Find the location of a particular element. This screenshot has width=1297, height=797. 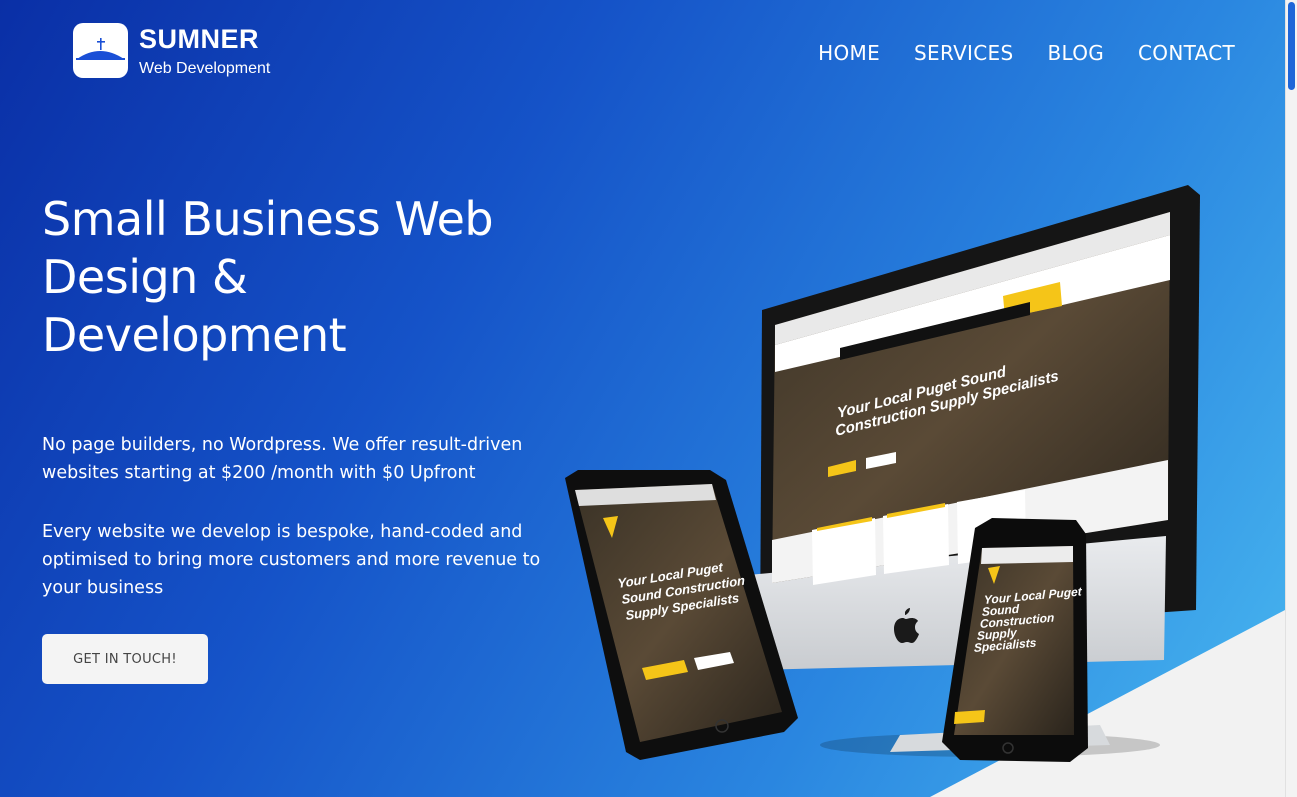

nav-contact: CONTACT is located at coordinates (1186, 53).